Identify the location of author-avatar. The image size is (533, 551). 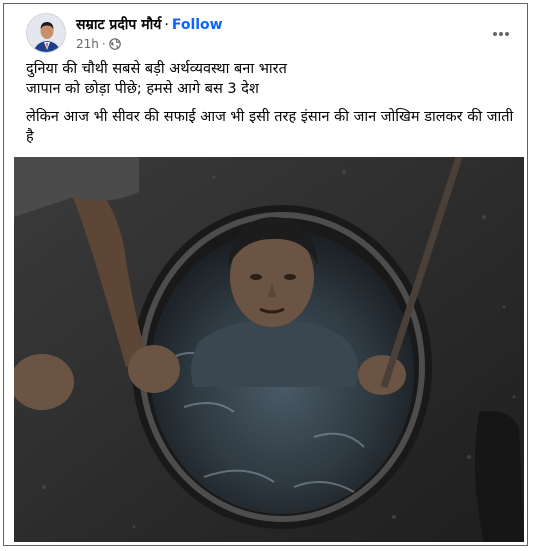
(46, 33).